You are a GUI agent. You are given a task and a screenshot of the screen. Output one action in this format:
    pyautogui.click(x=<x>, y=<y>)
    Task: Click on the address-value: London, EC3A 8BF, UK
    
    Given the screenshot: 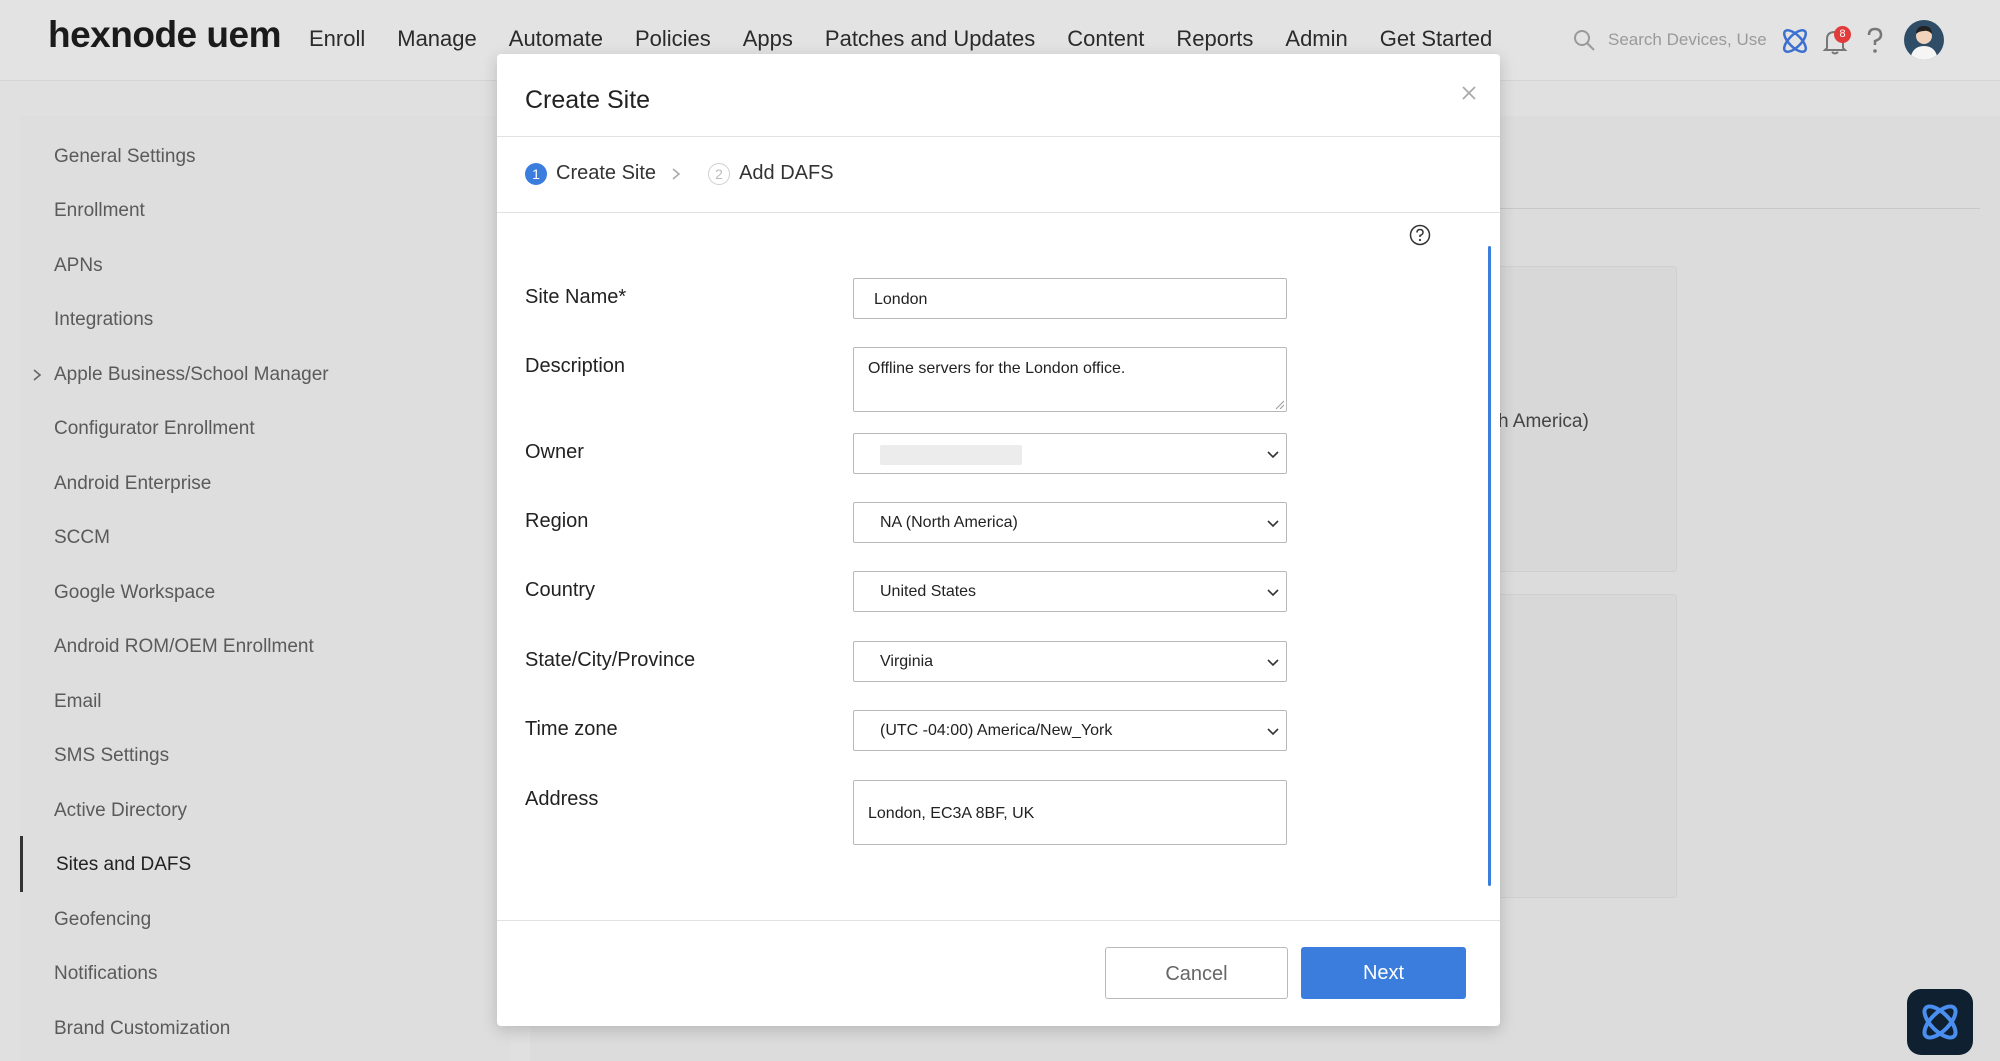 What is the action you would take?
    pyautogui.click(x=951, y=813)
    